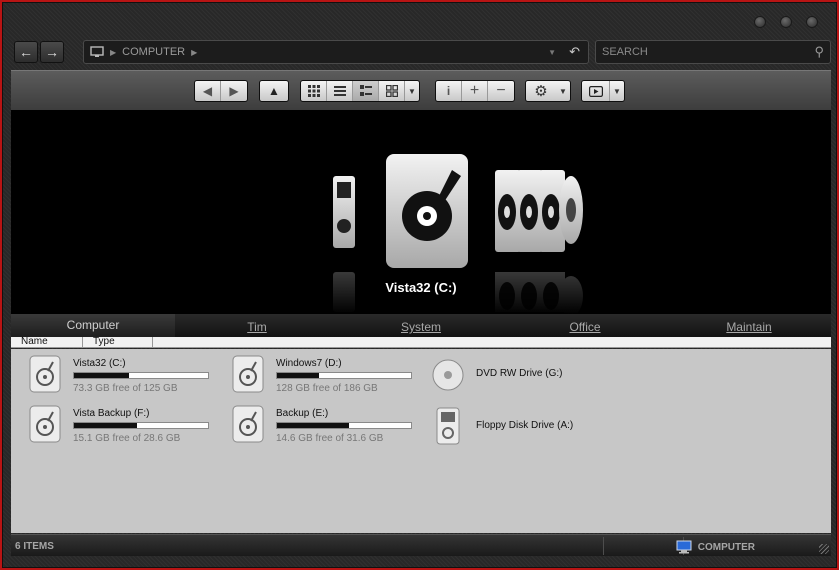 The image size is (839, 570). I want to click on grid-icon, so click(313, 91).